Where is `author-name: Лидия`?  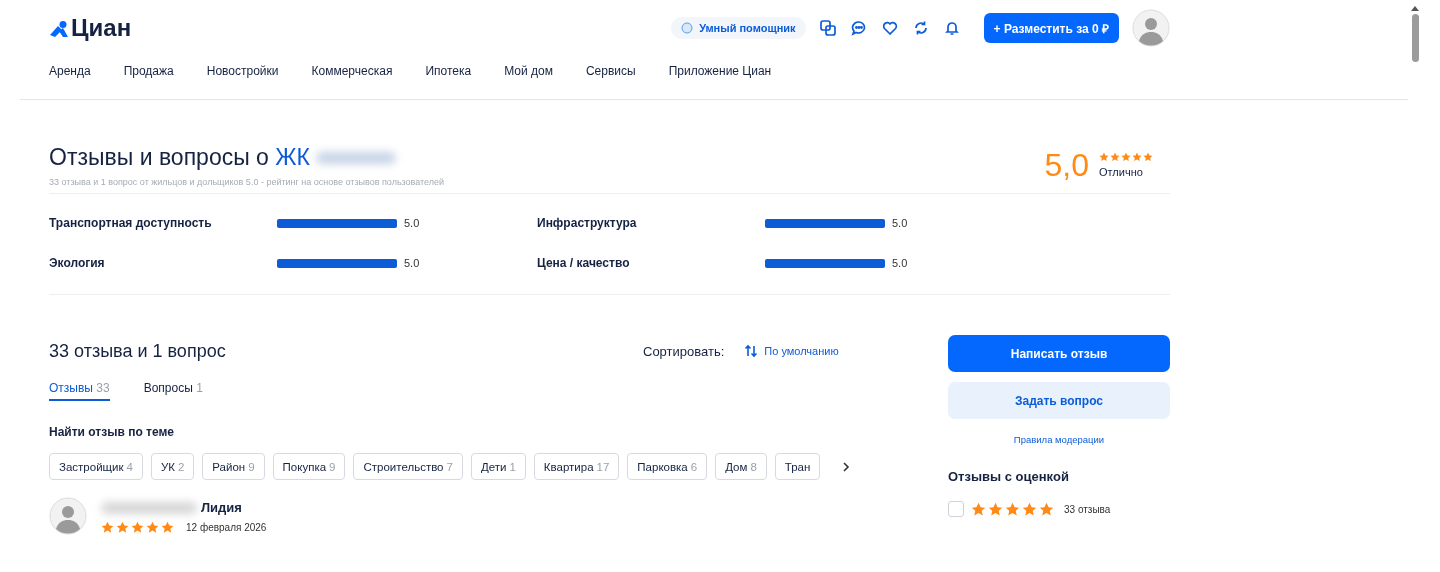
author-name: Лидия is located at coordinates (221, 507).